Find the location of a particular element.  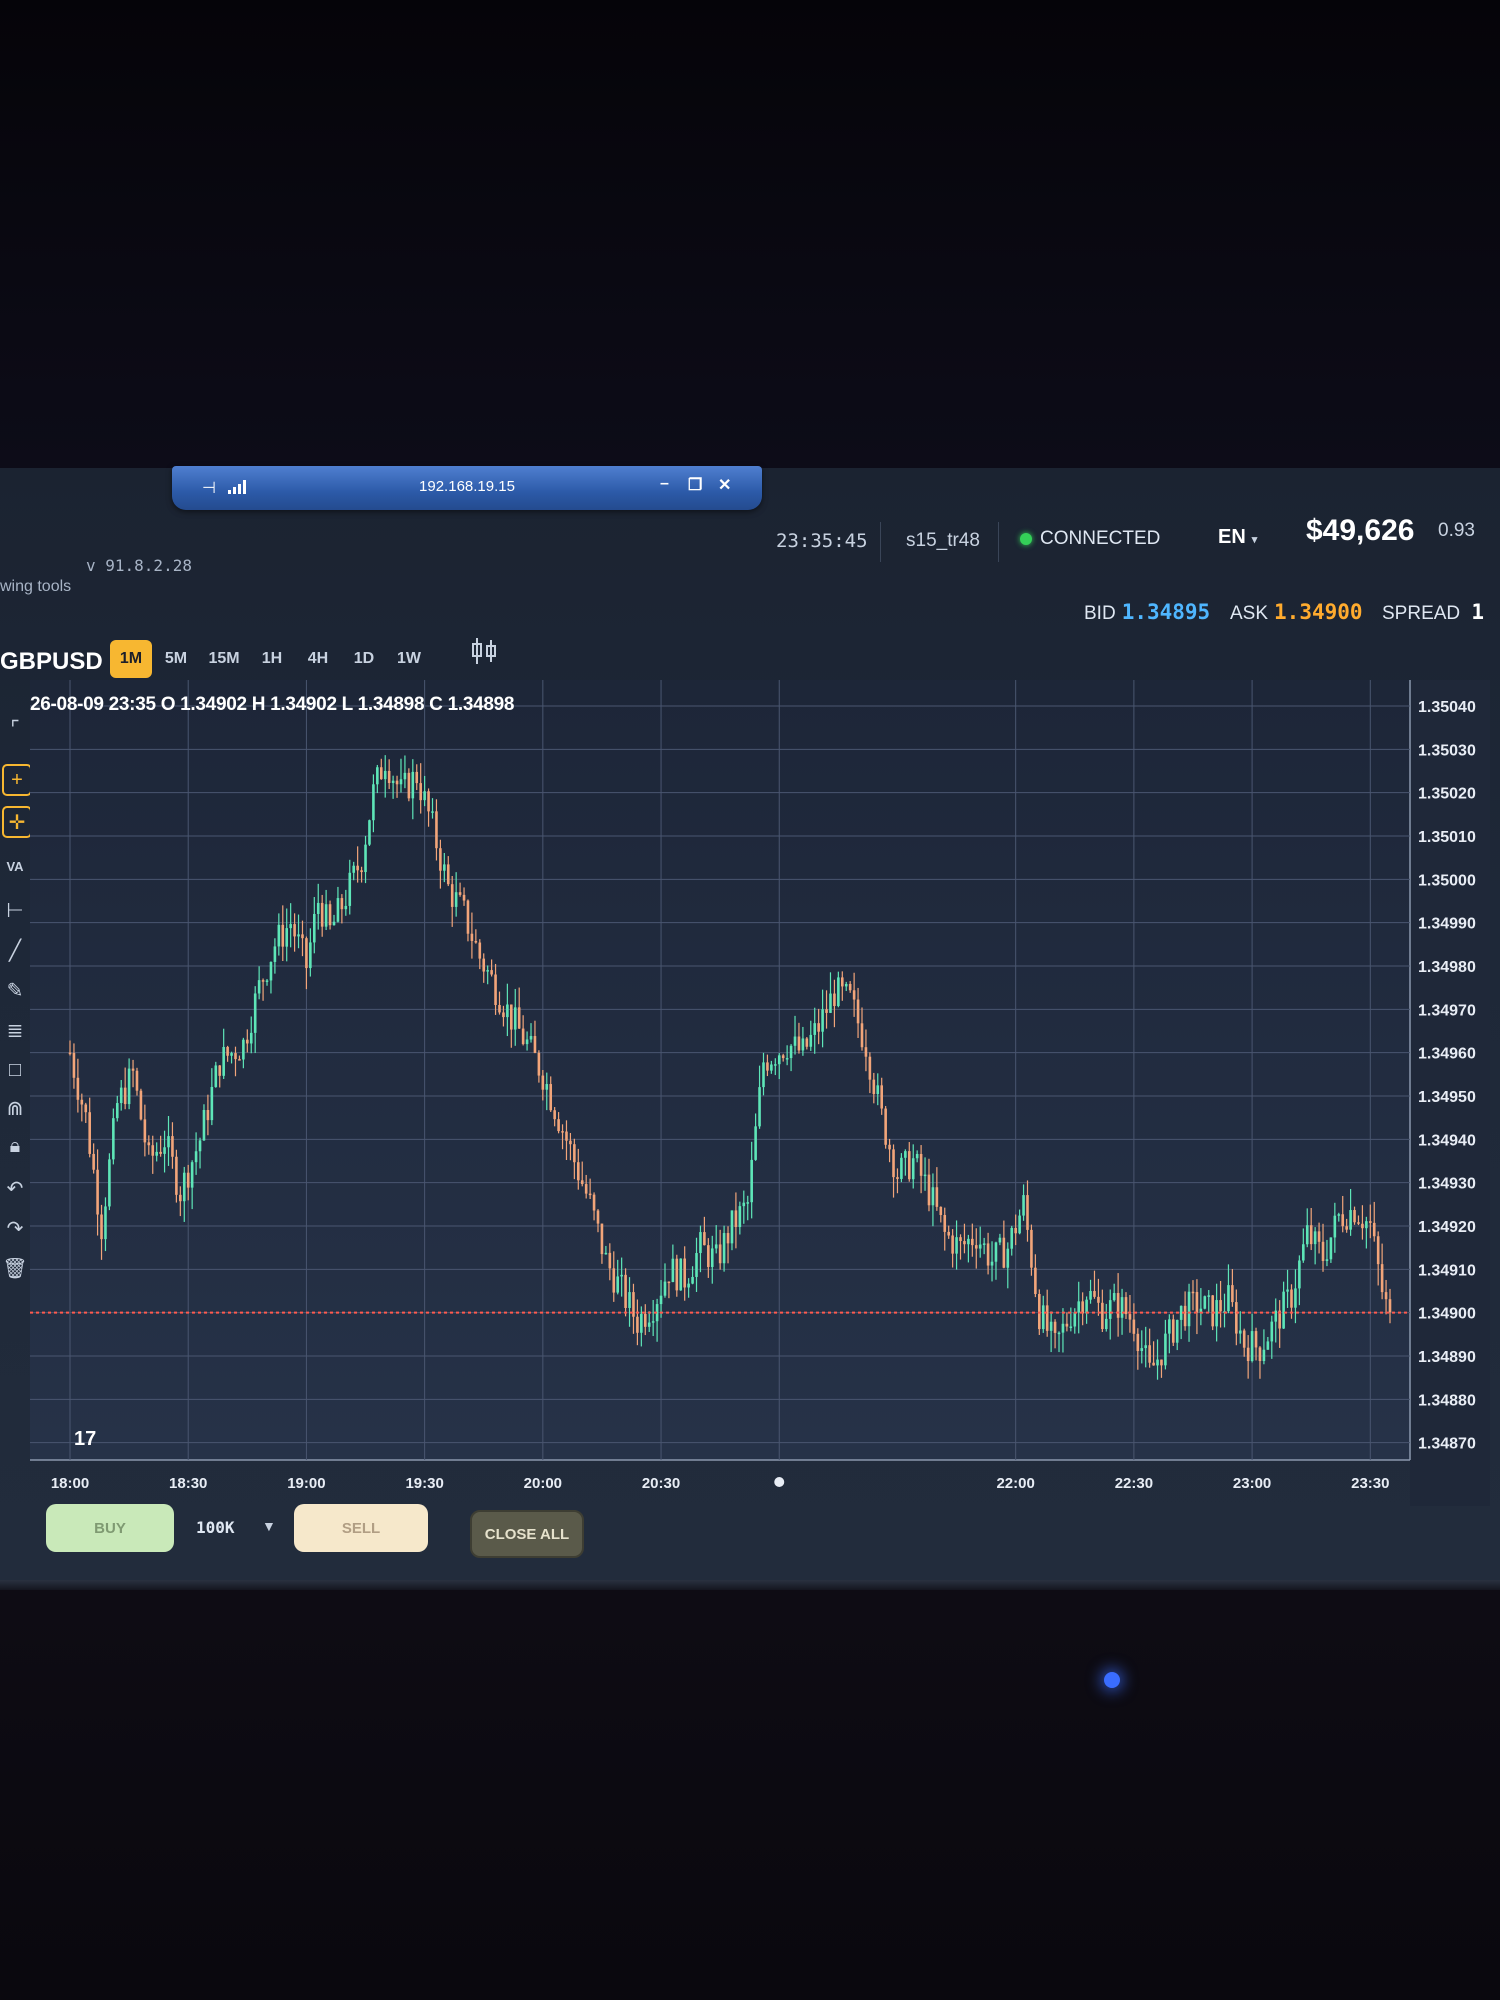

close-icon: ✕ is located at coordinates (724, 485).